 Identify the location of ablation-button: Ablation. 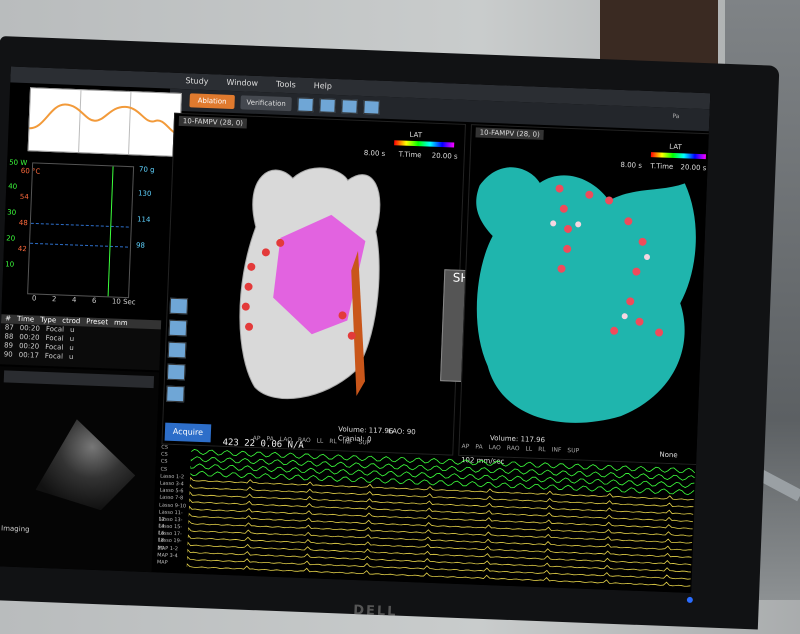
(212, 101).